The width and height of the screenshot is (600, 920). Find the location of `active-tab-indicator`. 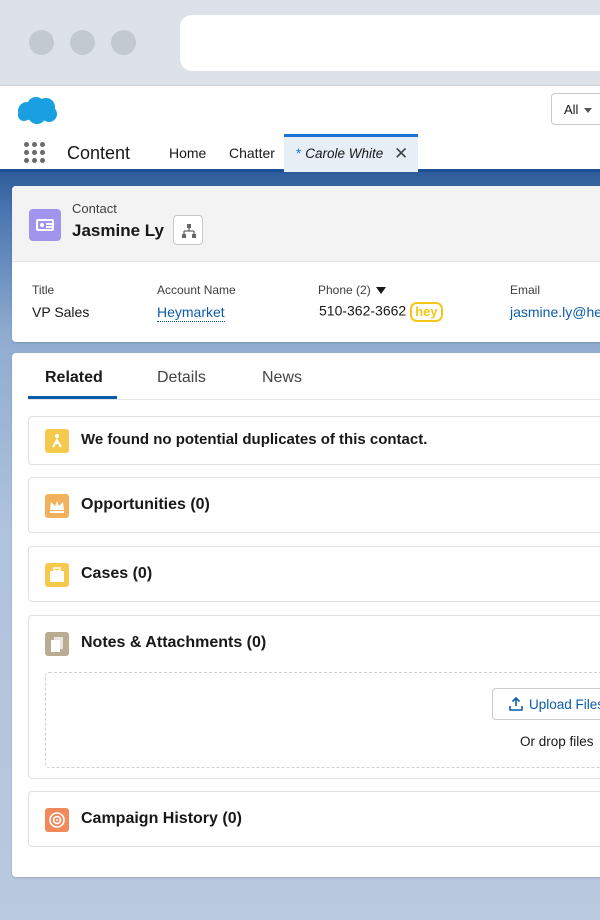

active-tab-indicator is located at coordinates (72, 397).